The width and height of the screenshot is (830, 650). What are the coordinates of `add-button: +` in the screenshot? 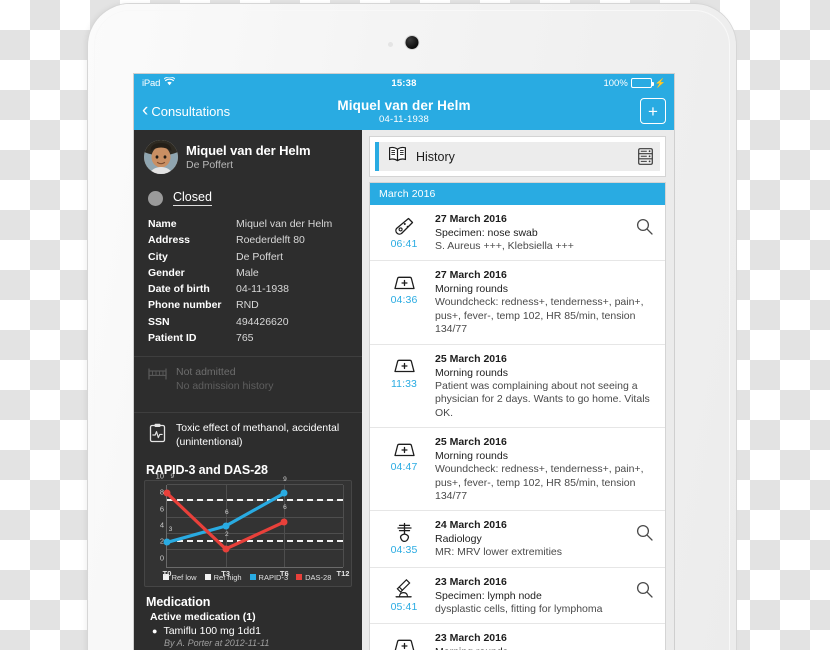 It's located at (653, 111).